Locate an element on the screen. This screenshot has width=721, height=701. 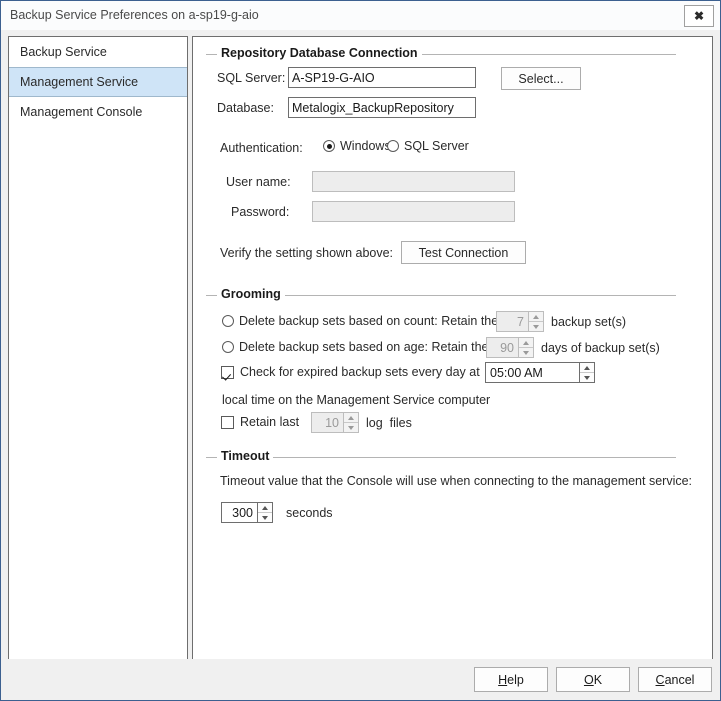
retain-logs-checkbox: Retain last is located at coordinates (260, 422).